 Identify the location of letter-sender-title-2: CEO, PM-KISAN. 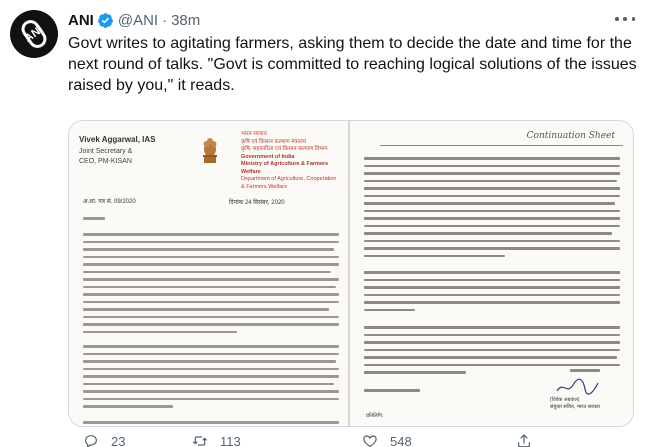
(105, 161).